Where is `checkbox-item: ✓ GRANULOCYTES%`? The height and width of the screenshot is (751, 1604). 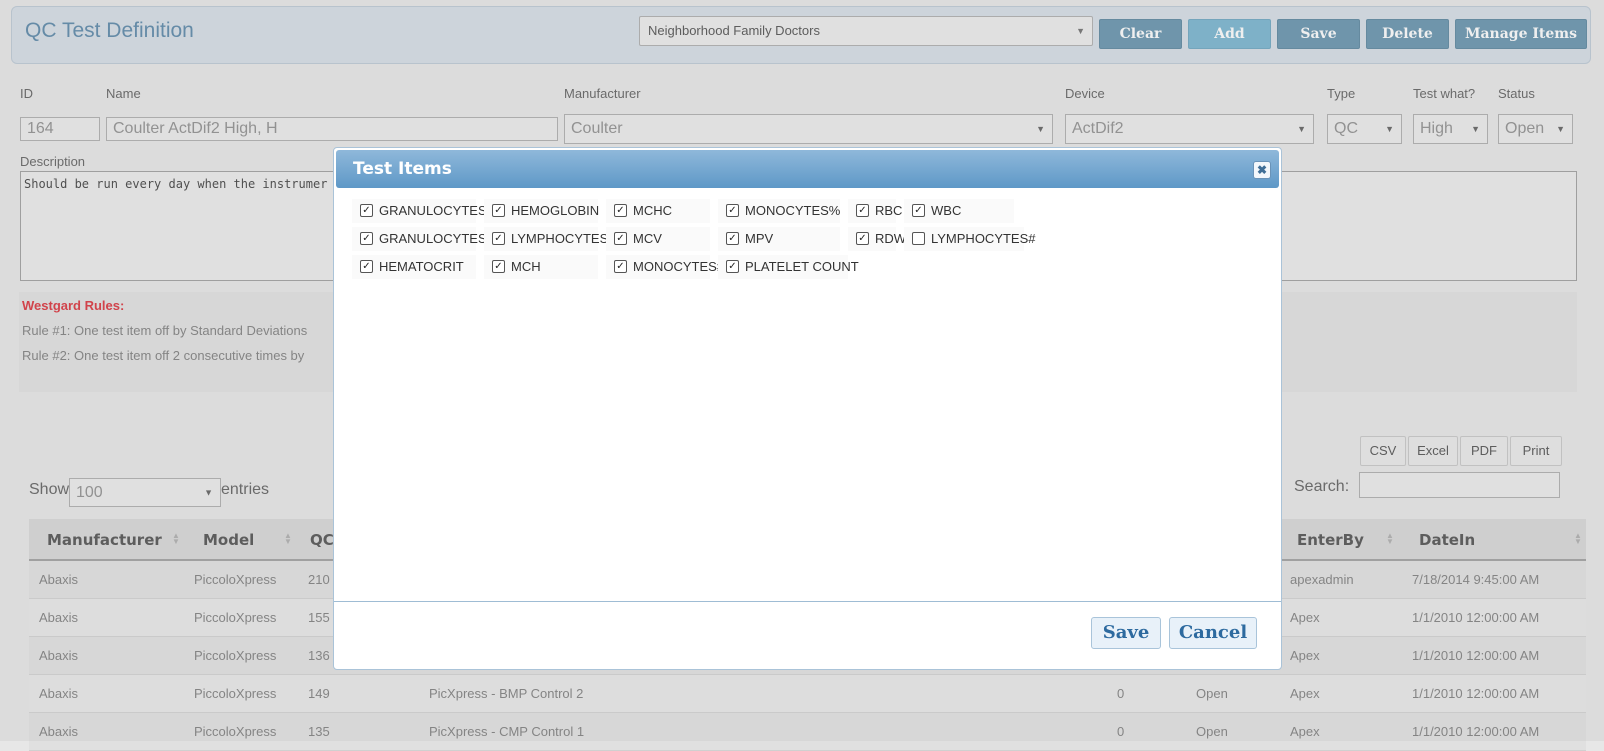
checkbox-item: ✓ GRANULOCYTES% is located at coordinates (425, 239).